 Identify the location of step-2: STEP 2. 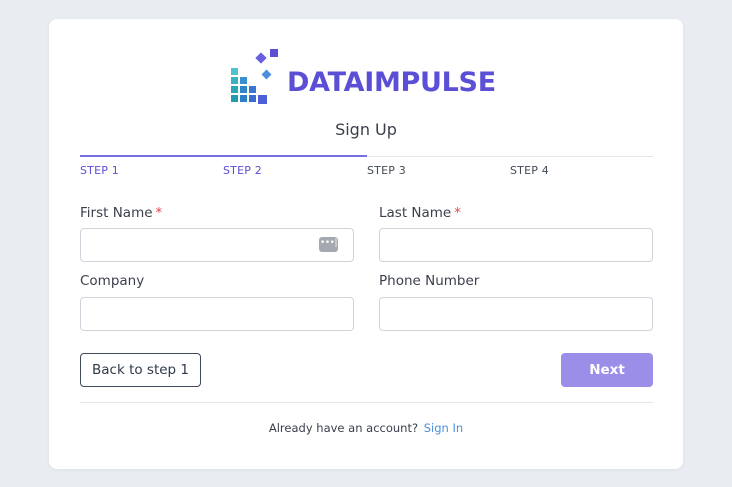
(242, 170).